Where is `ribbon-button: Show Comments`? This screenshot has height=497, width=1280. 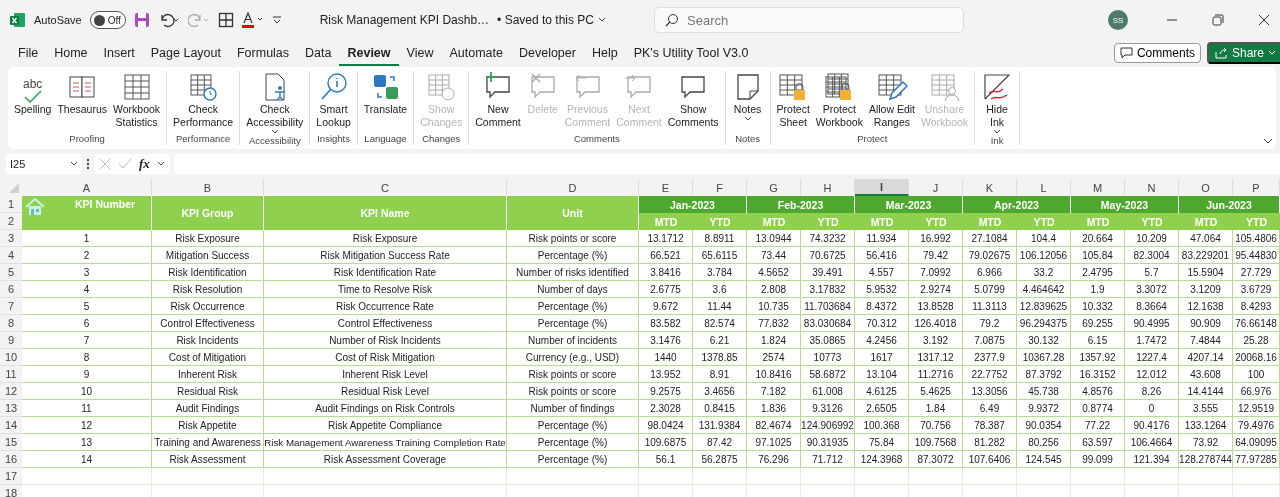
ribbon-button: Show Comments is located at coordinates (693, 102).